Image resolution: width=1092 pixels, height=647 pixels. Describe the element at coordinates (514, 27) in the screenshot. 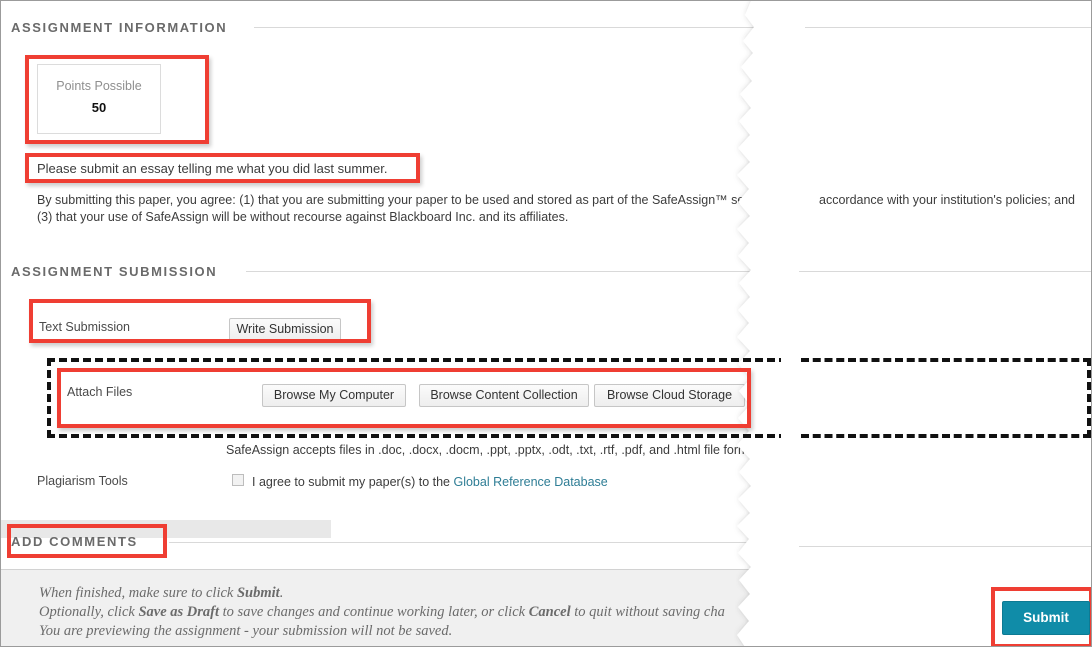

I see `section-rule-assignment-information` at that location.